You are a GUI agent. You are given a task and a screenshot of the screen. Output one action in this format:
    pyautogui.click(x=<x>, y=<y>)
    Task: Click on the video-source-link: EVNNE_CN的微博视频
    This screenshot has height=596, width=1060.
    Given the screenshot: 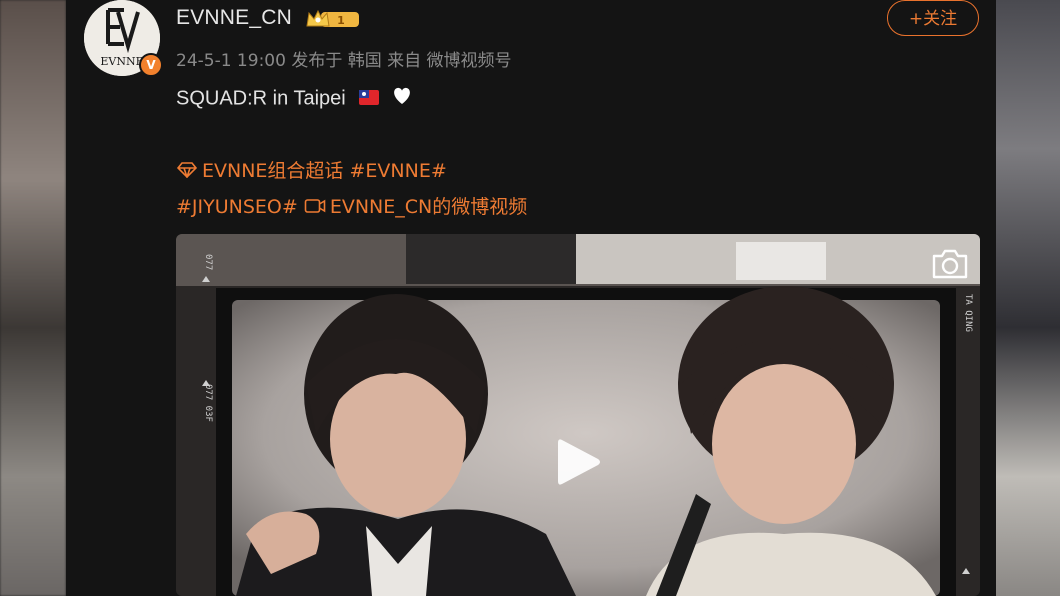 What is the action you would take?
    pyautogui.click(x=428, y=207)
    